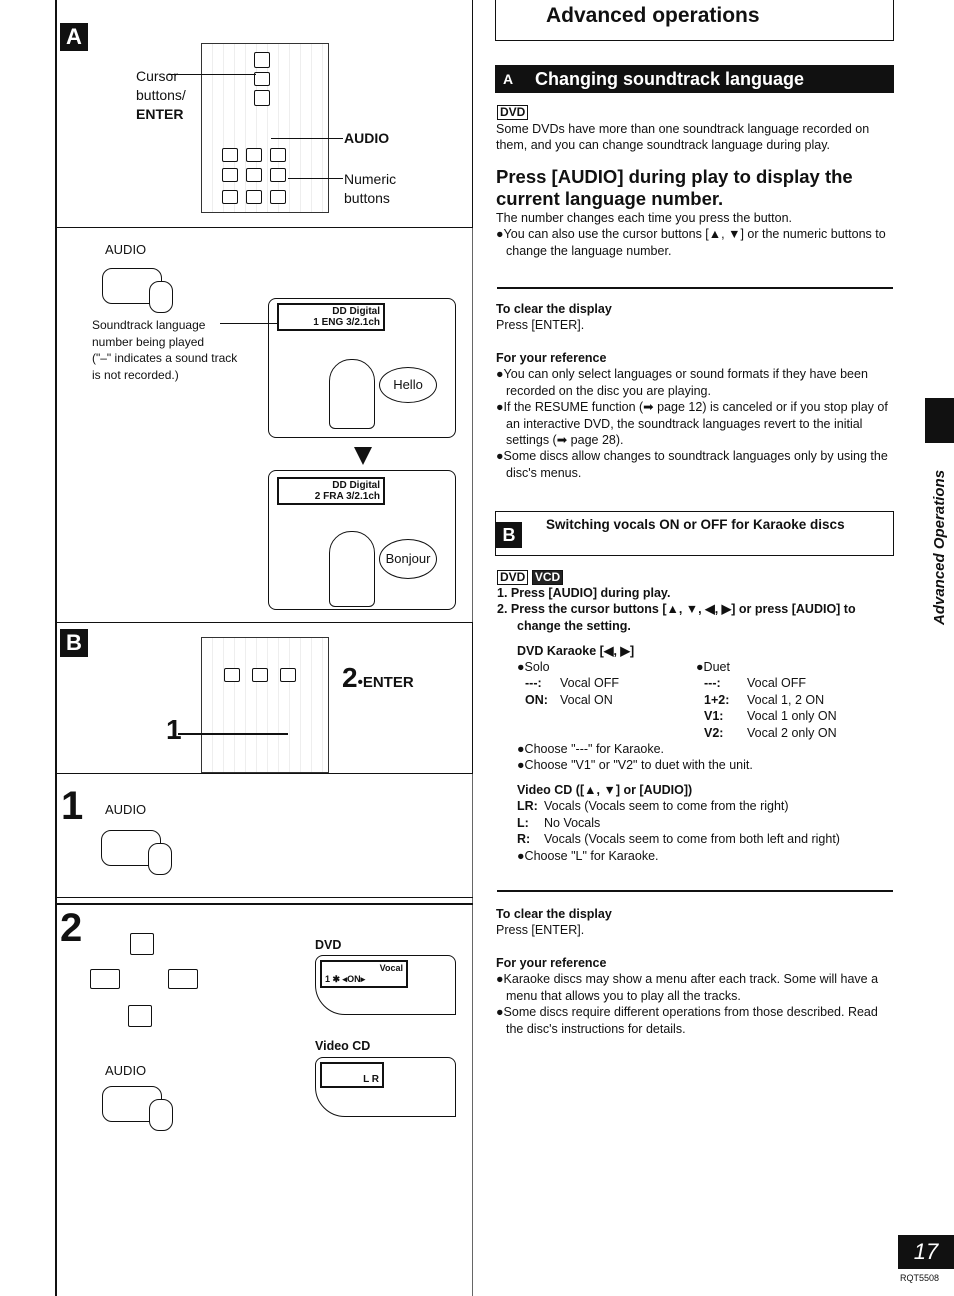  I want to click on video-cd-label: Video CD, so click(343, 1046).